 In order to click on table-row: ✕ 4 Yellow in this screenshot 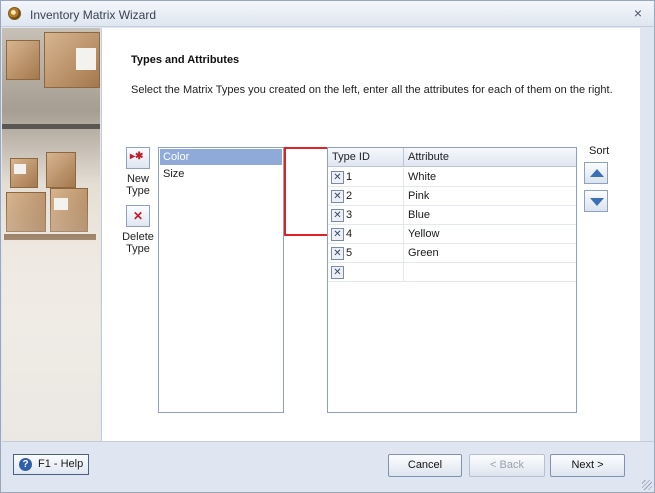, I will do `click(452, 234)`.